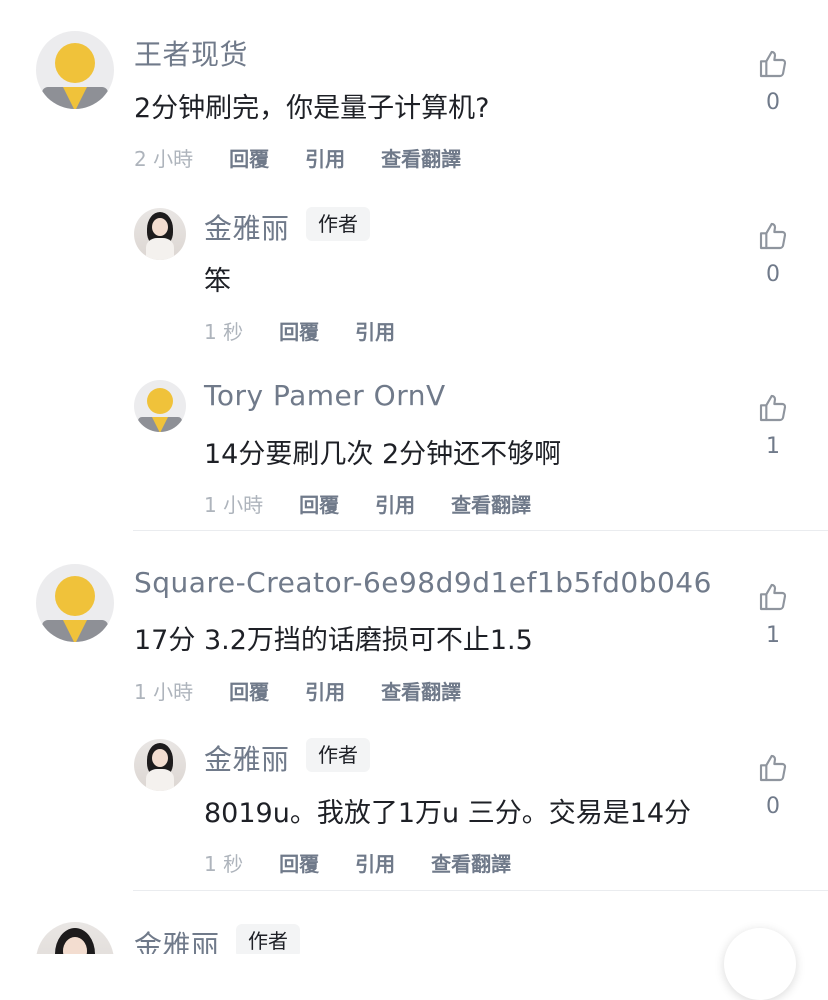 This screenshot has width=828, height=1000. What do you see at coordinates (191, 53) in the screenshot?
I see `comment-author: 王者现货` at bounding box center [191, 53].